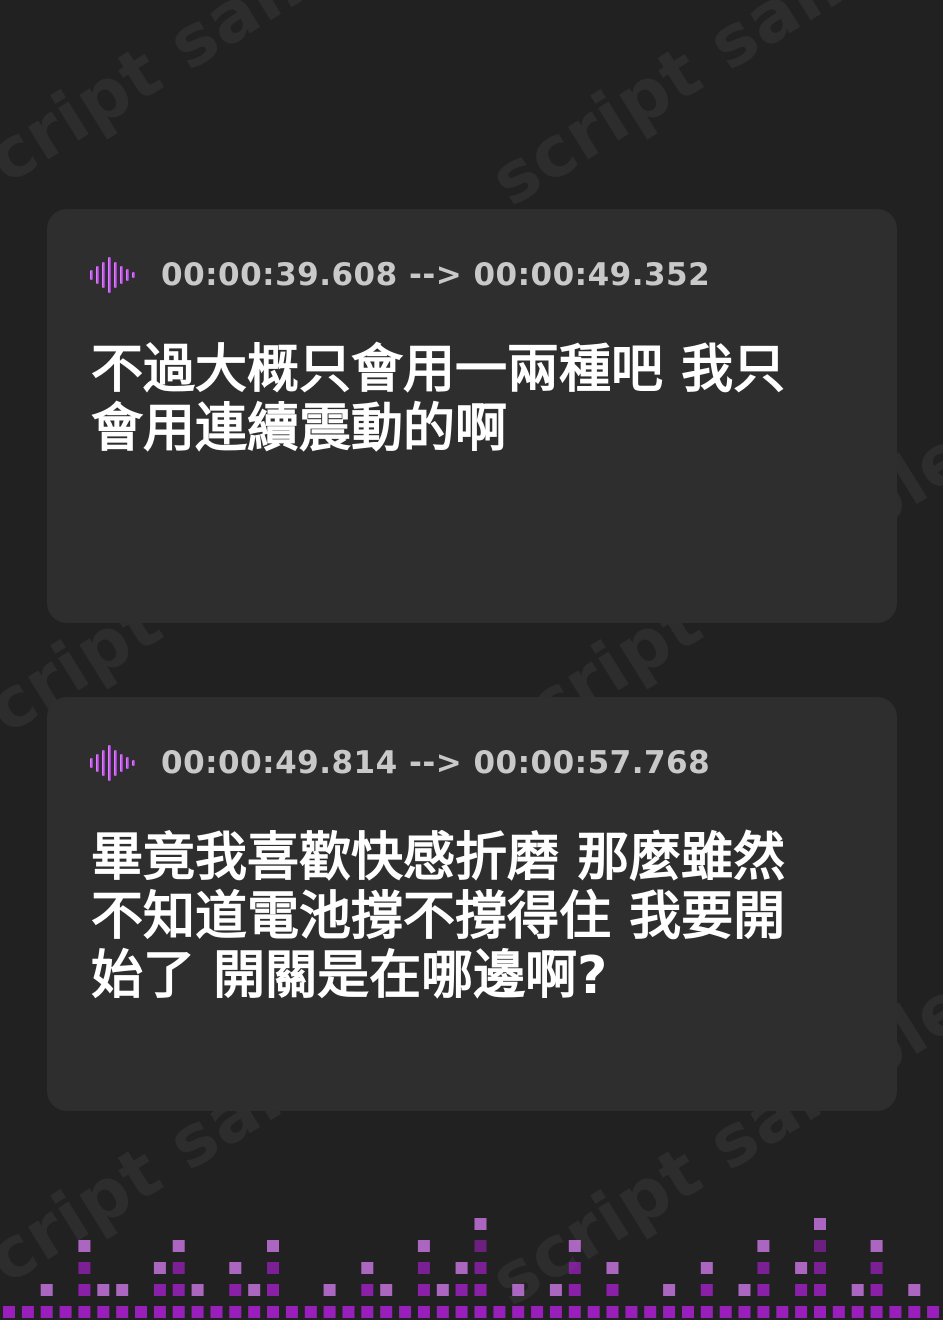 The image size is (943, 1320). What do you see at coordinates (471, 1268) in the screenshot?
I see `equalizer-decoration` at bounding box center [471, 1268].